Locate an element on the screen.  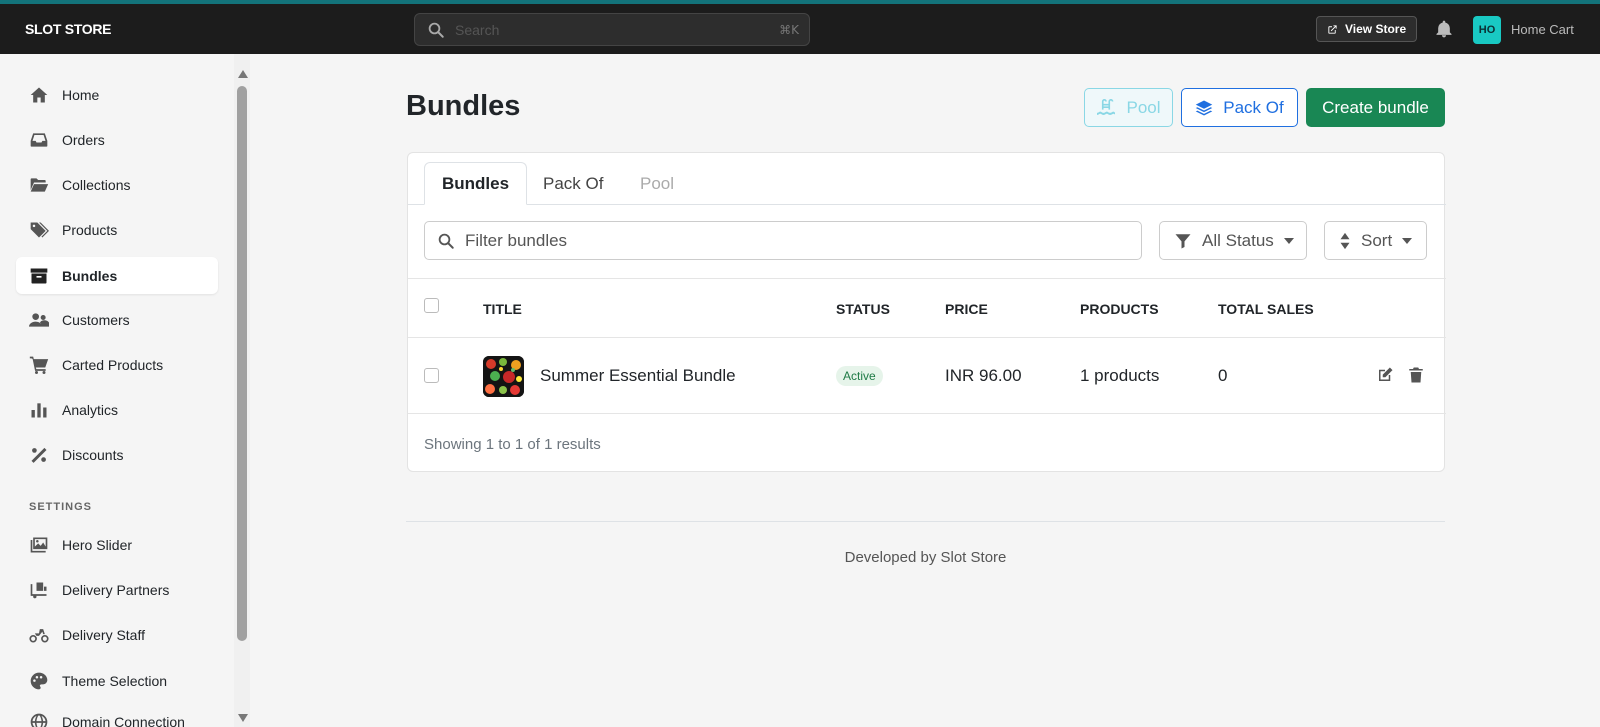
sidebar-item-domain-connection: Domain Connection is located at coordinates (117, 715).